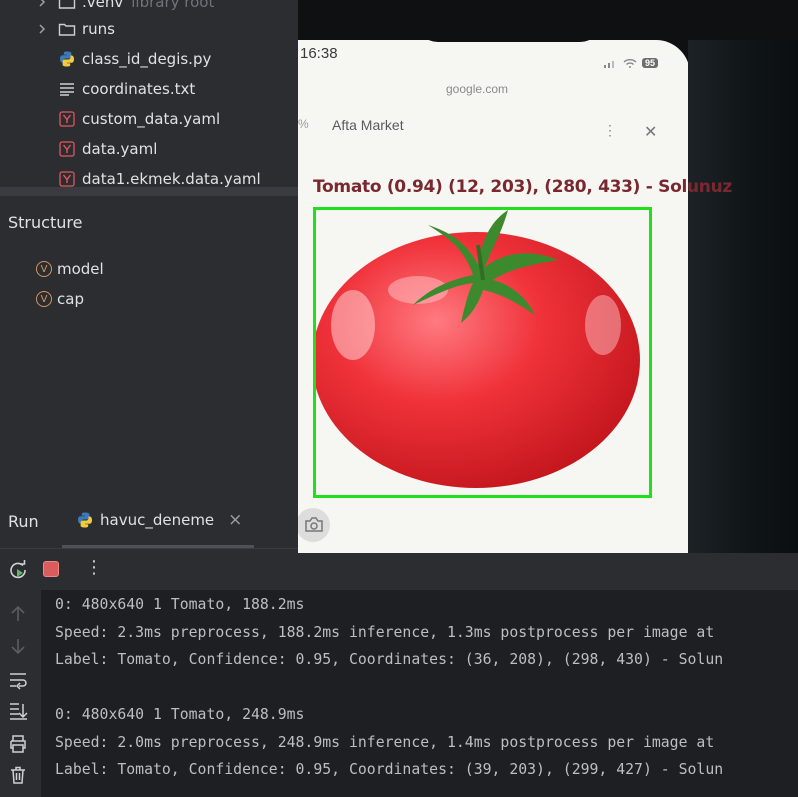 The height and width of the screenshot is (797, 798). Describe the element at coordinates (80, 269) in the screenshot. I see `structure-item-label: model` at that location.